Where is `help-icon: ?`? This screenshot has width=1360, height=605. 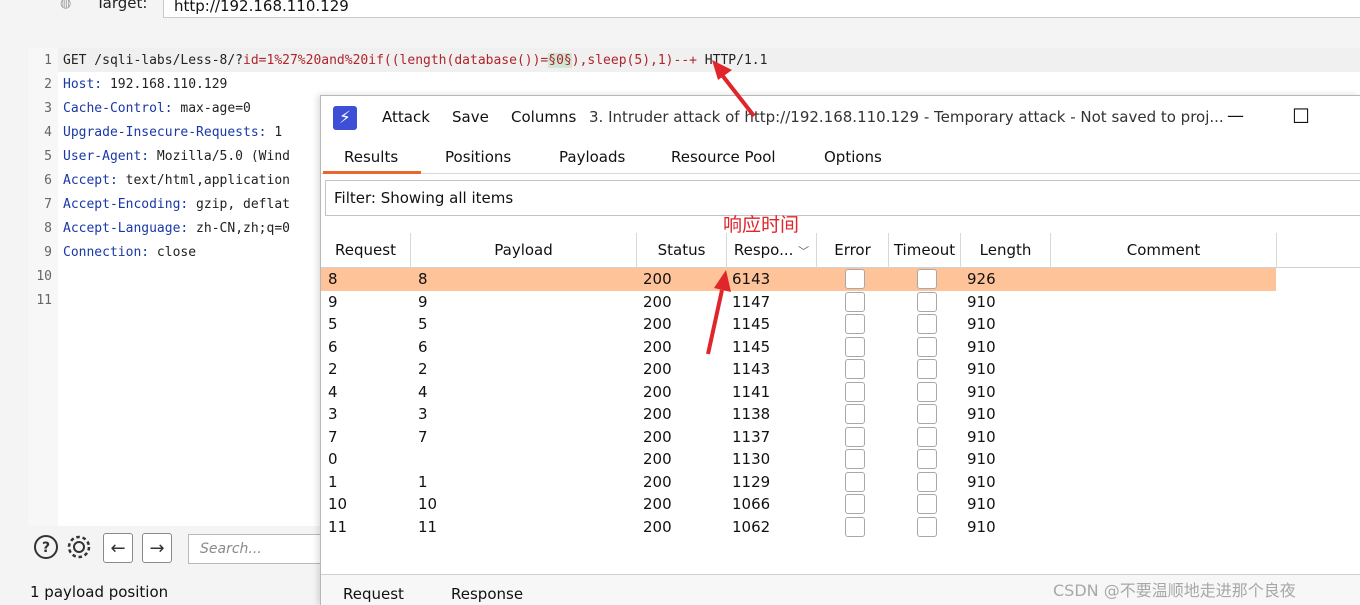
help-icon: ? is located at coordinates (46, 547).